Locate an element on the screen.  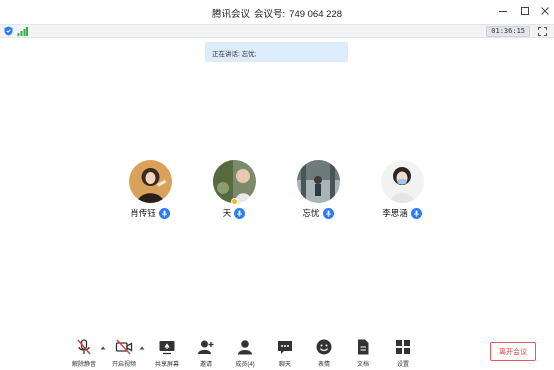
reactions-label: 表情 is located at coordinates (323, 365).